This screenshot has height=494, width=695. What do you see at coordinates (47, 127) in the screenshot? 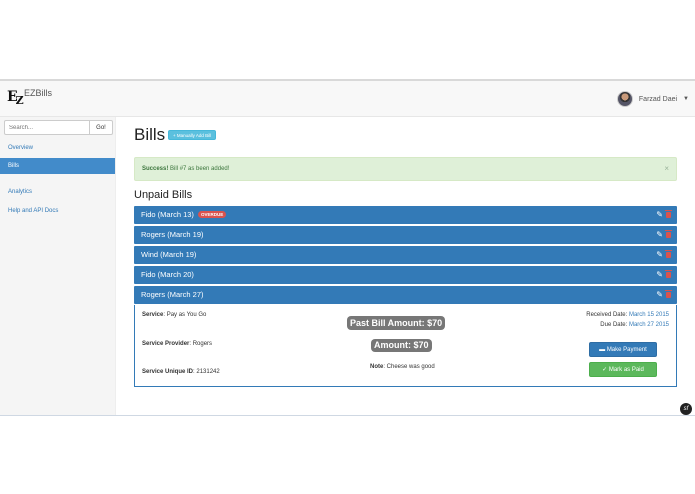
I see `search-input` at bounding box center [47, 127].